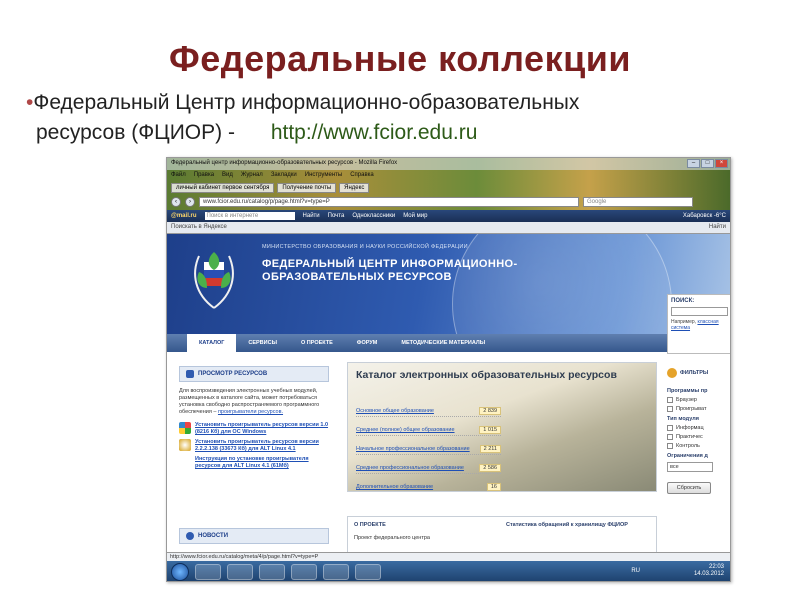  Describe the element at coordinates (683, 419) in the screenshot. I see `module-type-label: Тип модуля` at that location.